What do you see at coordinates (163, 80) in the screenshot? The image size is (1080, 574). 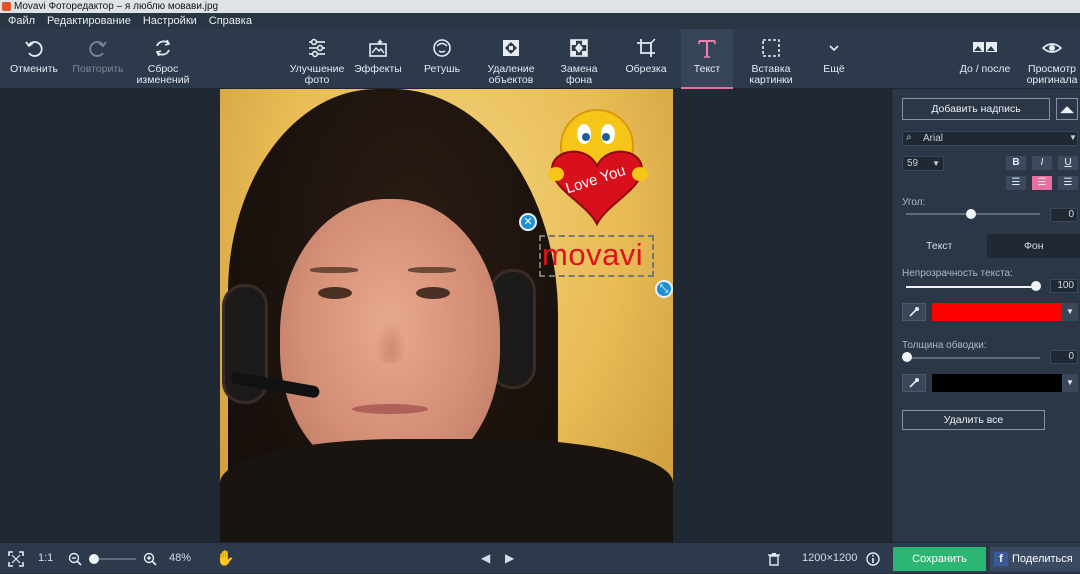 I see `reset-label-2: изменений` at bounding box center [163, 80].